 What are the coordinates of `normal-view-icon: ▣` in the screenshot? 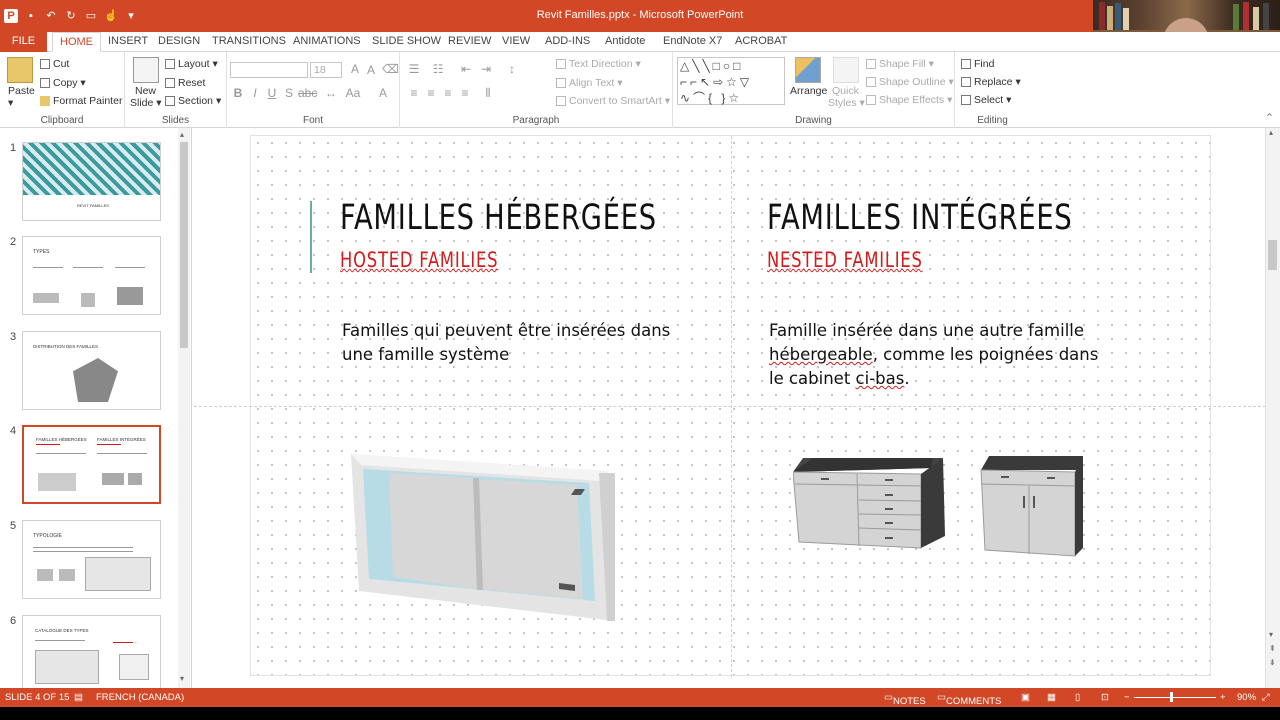 It's located at (1025, 697).